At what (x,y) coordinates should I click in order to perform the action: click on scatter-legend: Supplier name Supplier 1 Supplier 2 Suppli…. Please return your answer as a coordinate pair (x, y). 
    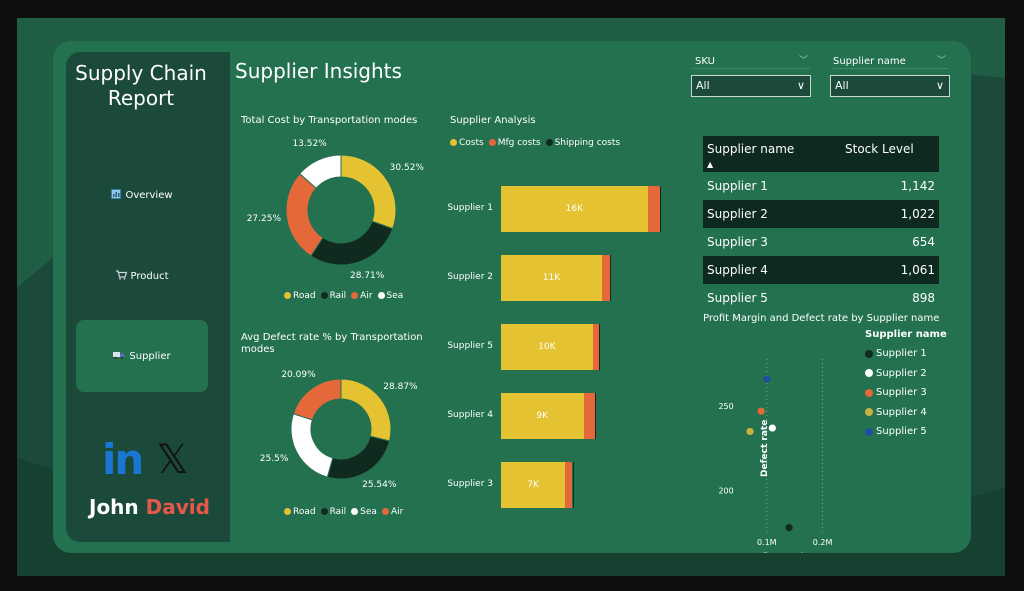
    Looking at the image, I should click on (906, 385).